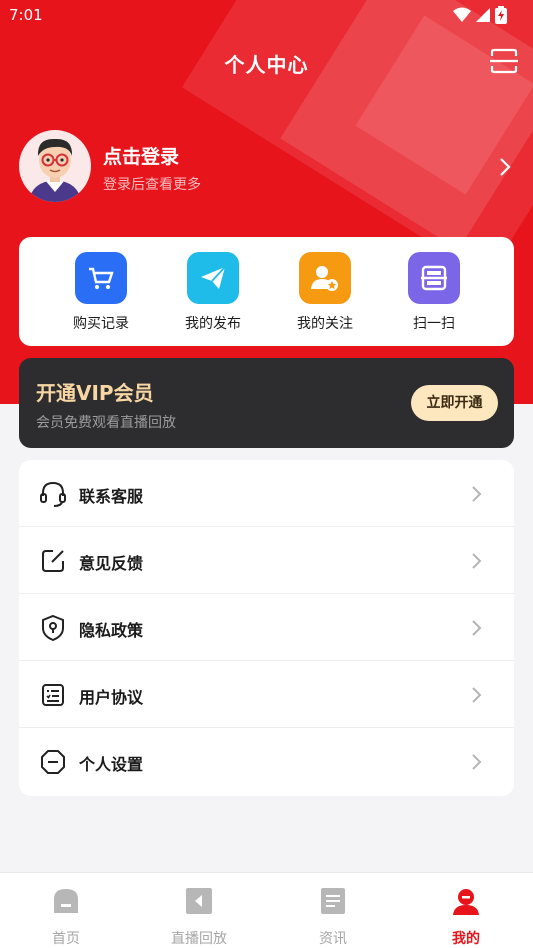 The height and width of the screenshot is (948, 533). What do you see at coordinates (141, 155) in the screenshot?
I see `login-title: 点击登录` at bounding box center [141, 155].